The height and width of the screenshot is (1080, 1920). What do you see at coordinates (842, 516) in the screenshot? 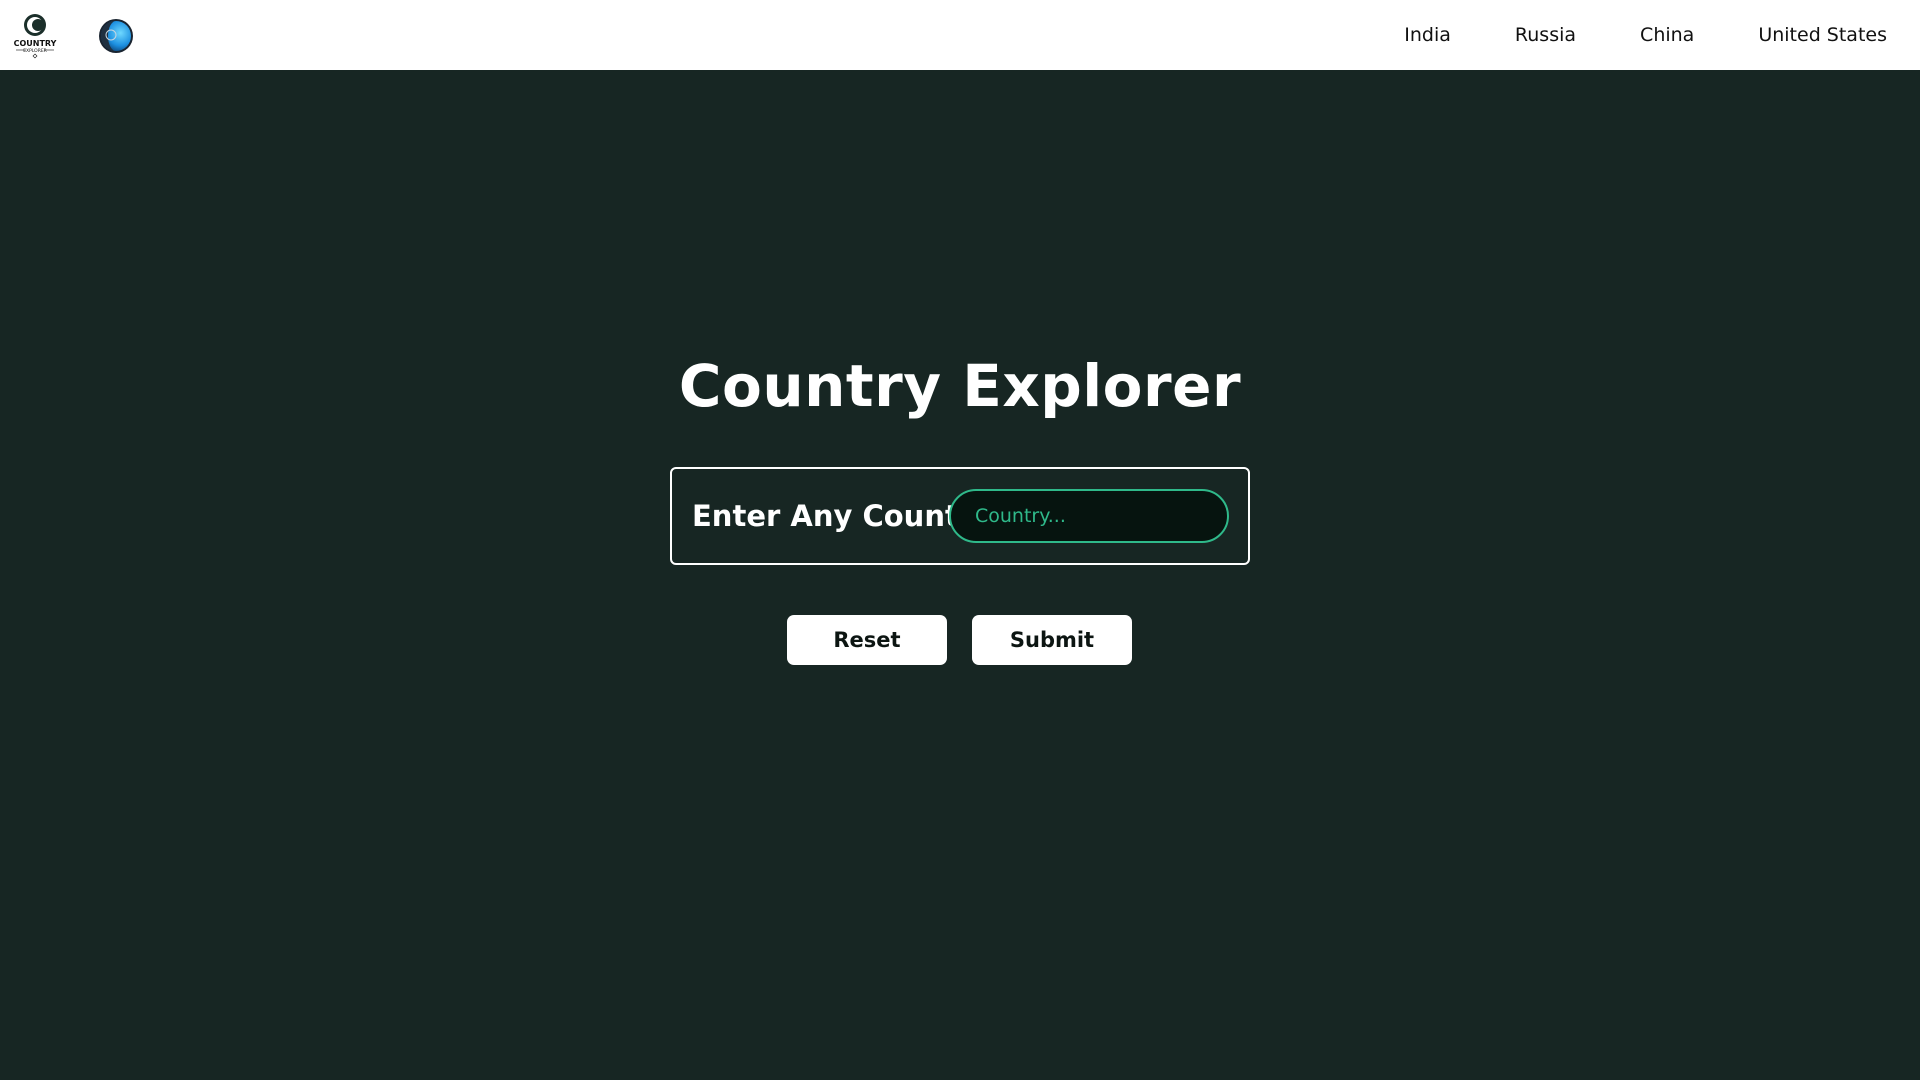
I see `country-input-label: Enter Any Country` at bounding box center [842, 516].